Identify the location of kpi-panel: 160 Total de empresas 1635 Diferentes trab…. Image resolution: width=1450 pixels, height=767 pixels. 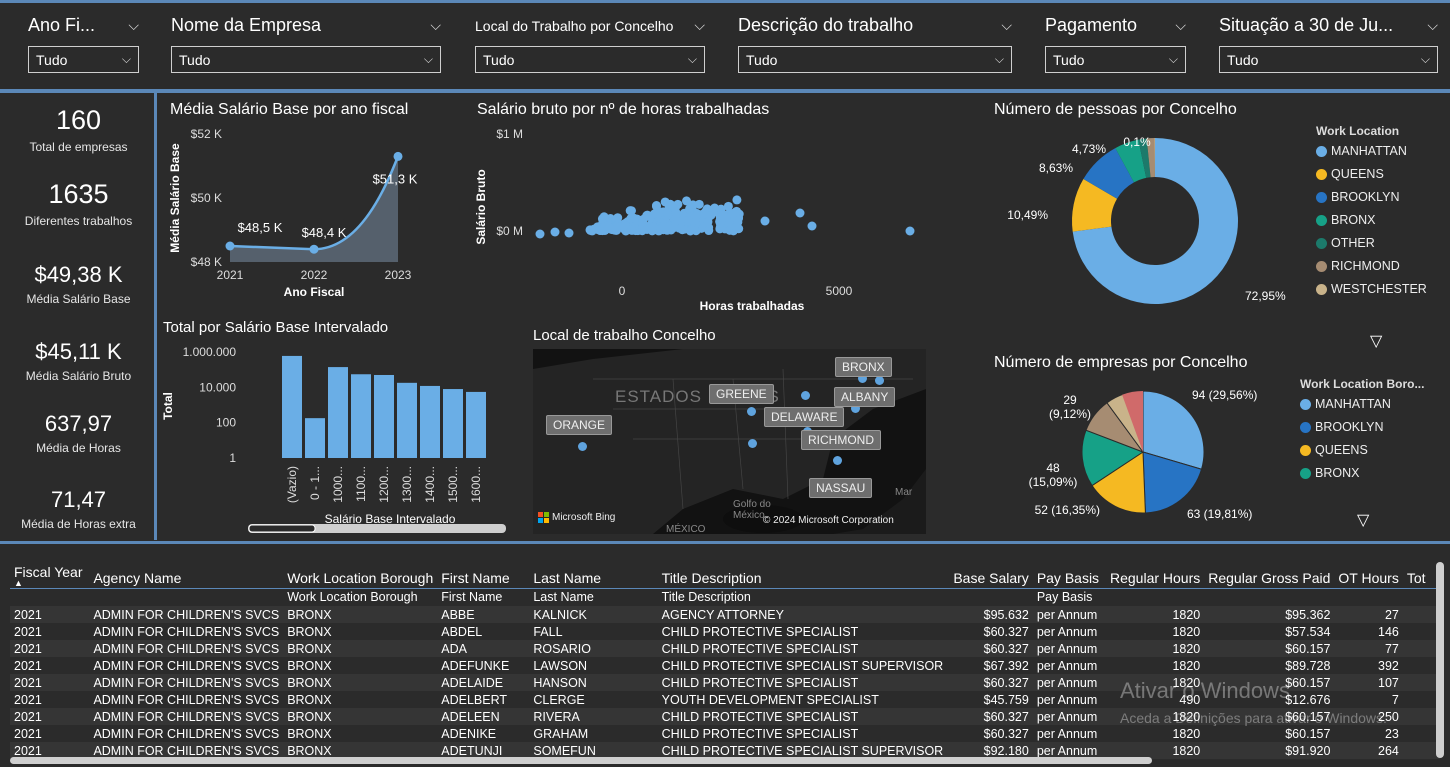
(78, 316).